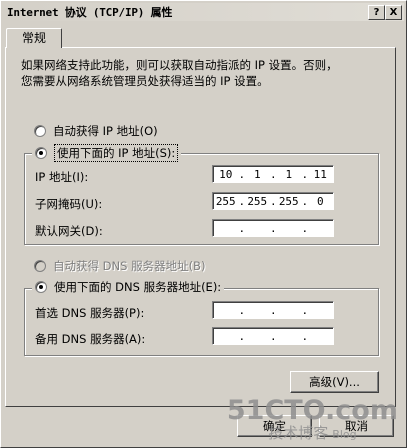 This screenshot has height=448, width=407. Describe the element at coordinates (138, 287) in the screenshot. I see `radio-manual-dns-label: 使用下面的 DNS 服务器地址(E):` at that location.